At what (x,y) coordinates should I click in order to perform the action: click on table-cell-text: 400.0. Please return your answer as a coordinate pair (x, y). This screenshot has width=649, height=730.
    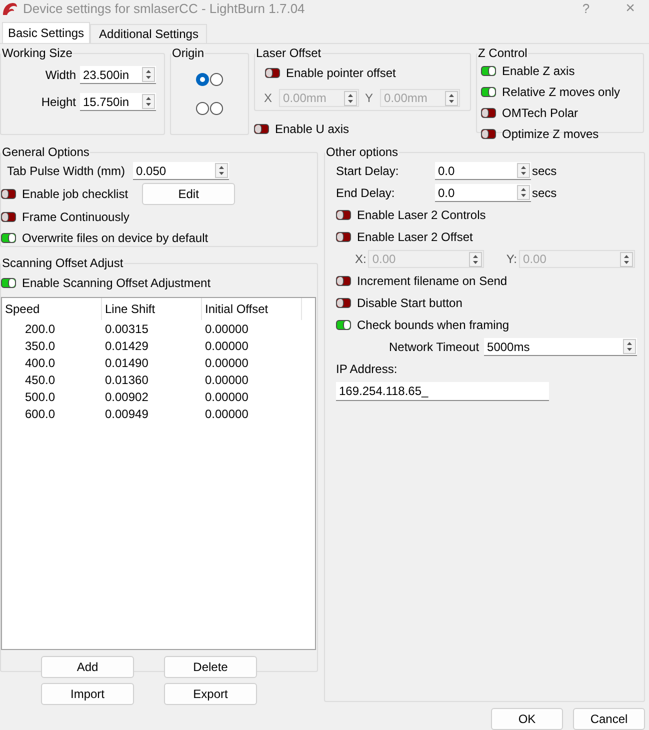
    Looking at the image, I should click on (40, 363).